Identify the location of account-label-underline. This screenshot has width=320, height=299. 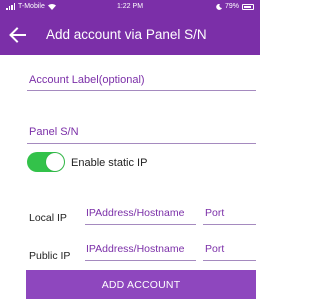
(141, 90).